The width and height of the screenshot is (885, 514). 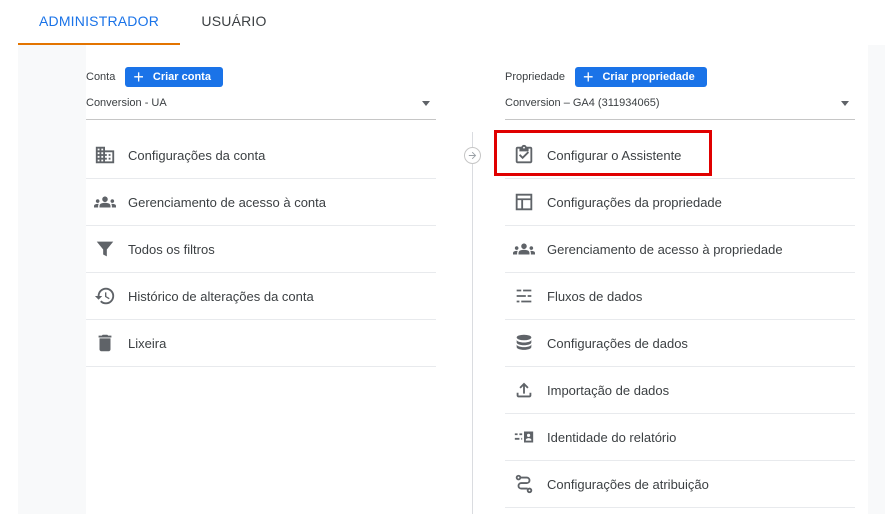 I want to click on account-header: Conta + Criar conta, so click(x=154, y=77).